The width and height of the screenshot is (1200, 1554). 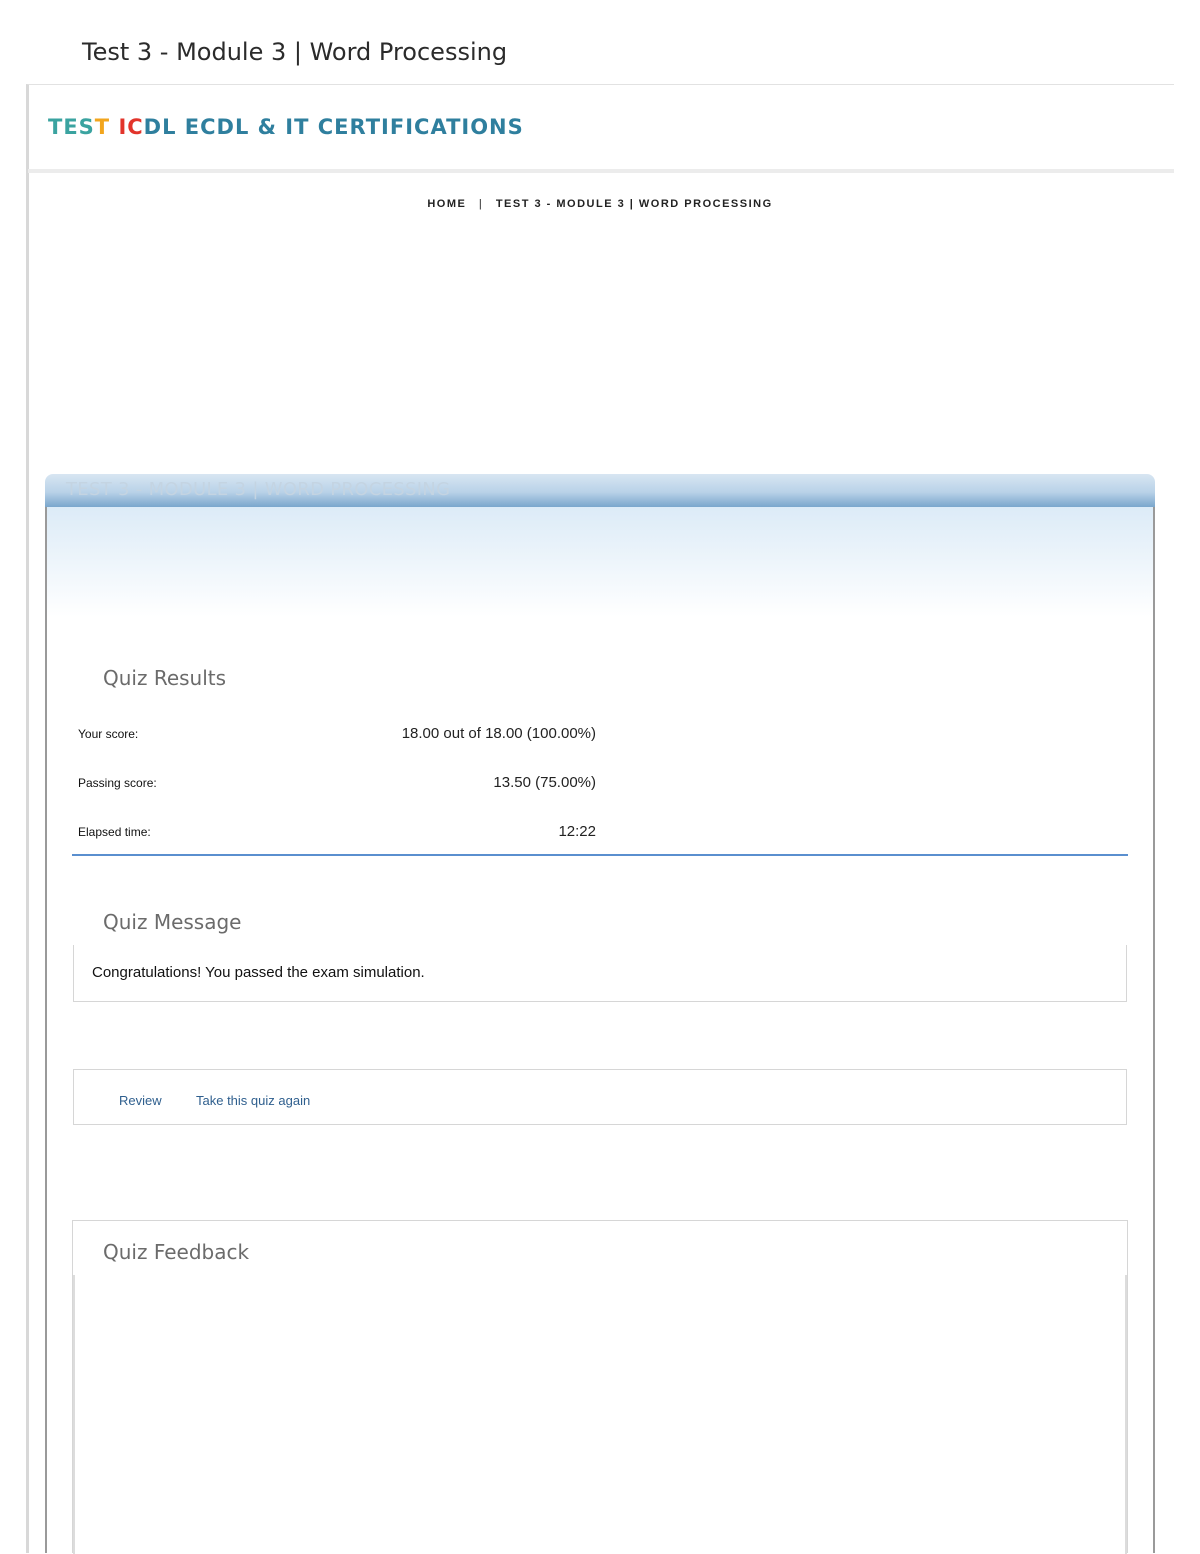 I want to click on brand-part-1: TES, so click(x=71, y=127).